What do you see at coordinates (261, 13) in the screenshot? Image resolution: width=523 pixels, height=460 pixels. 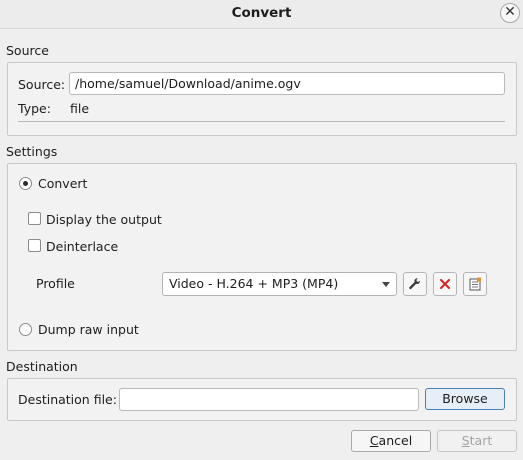 I see `window-title: Convert` at bounding box center [261, 13].